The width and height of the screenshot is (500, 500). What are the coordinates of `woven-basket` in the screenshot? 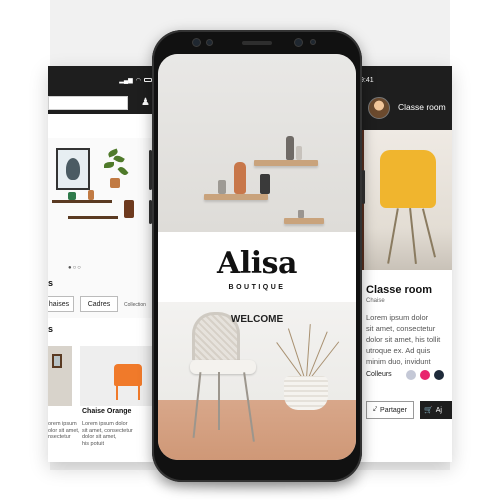 It's located at (306, 393).